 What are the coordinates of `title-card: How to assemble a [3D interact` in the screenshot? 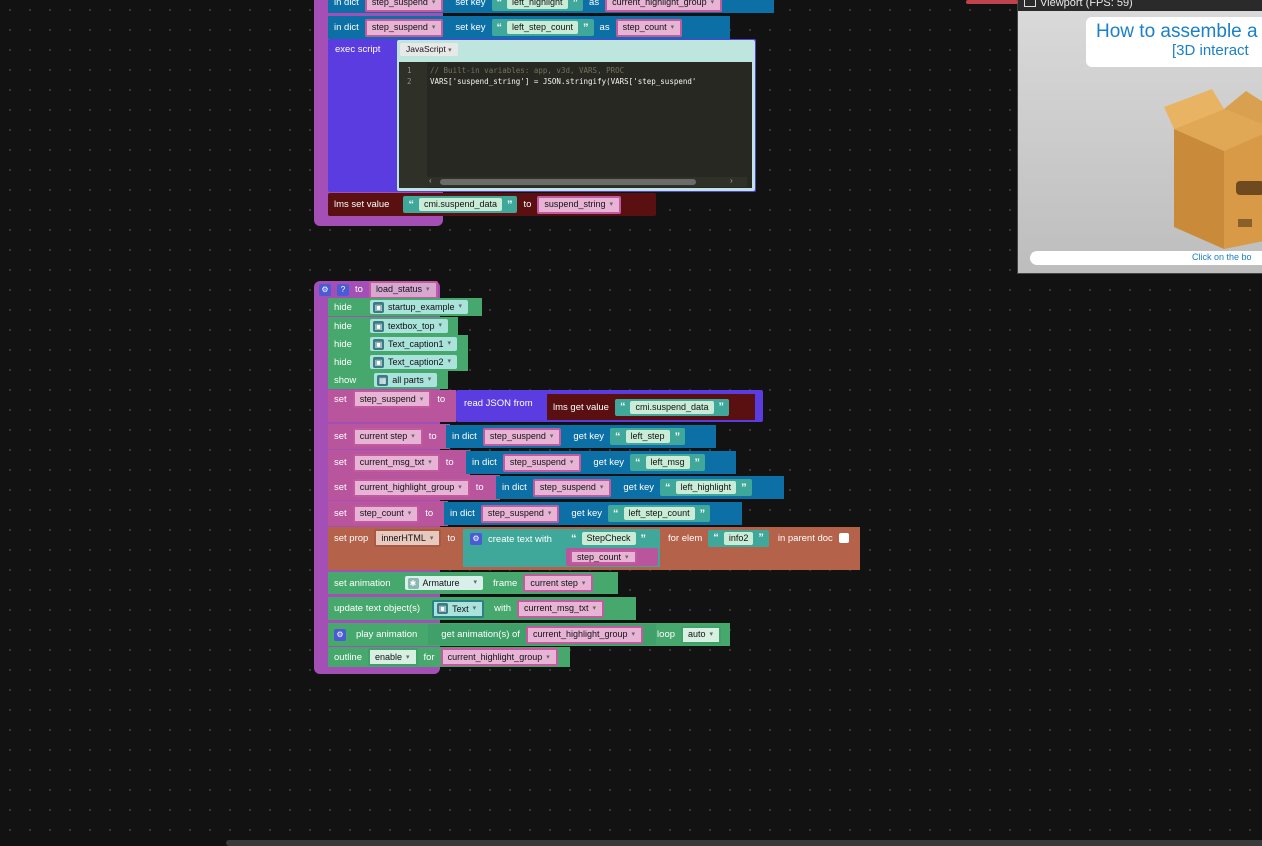 It's located at (1174, 42).